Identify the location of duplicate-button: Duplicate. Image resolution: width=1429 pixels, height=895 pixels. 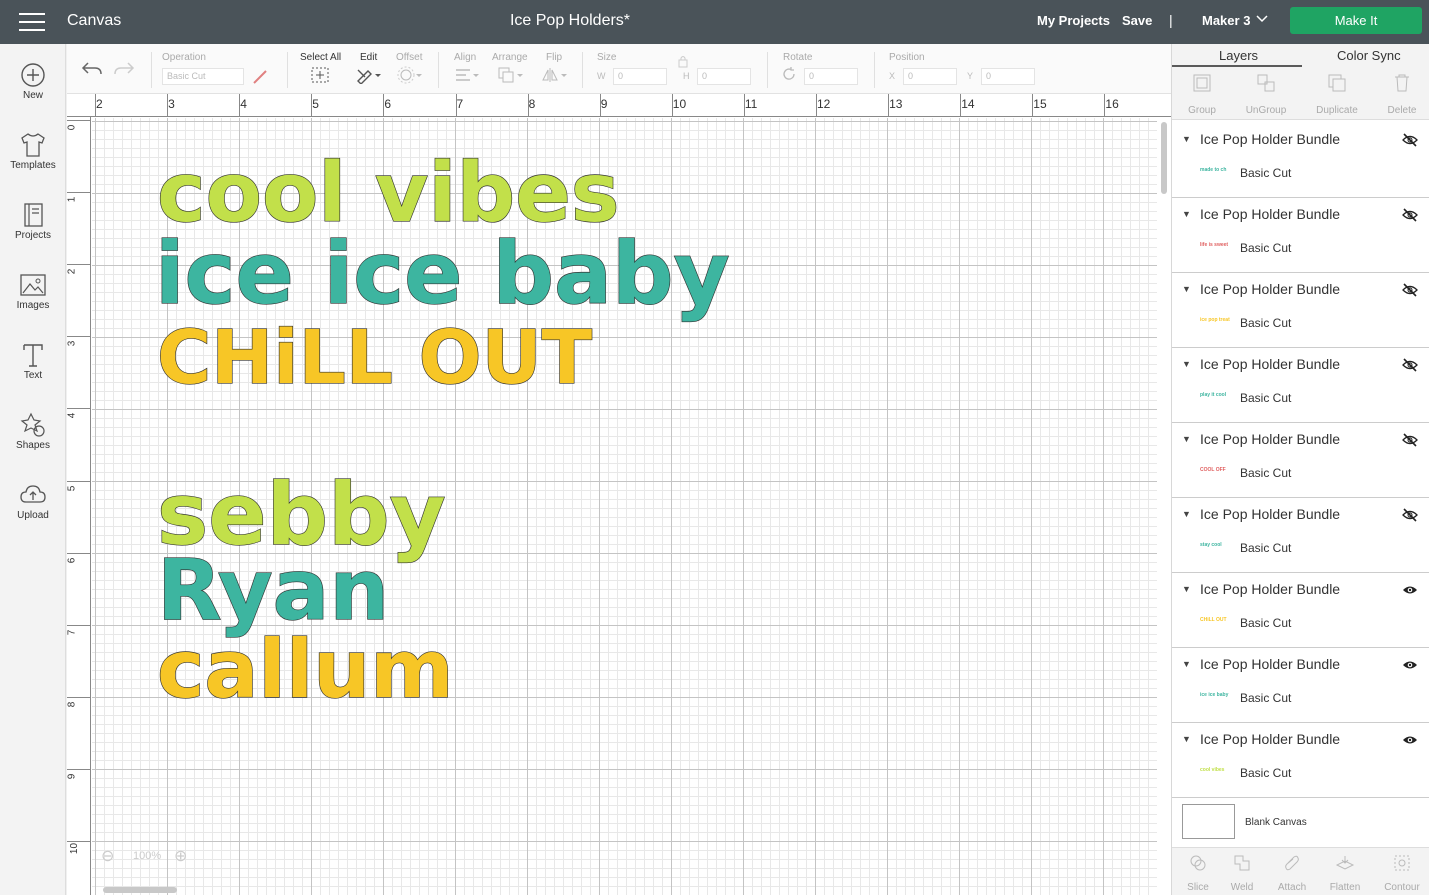
(1337, 94).